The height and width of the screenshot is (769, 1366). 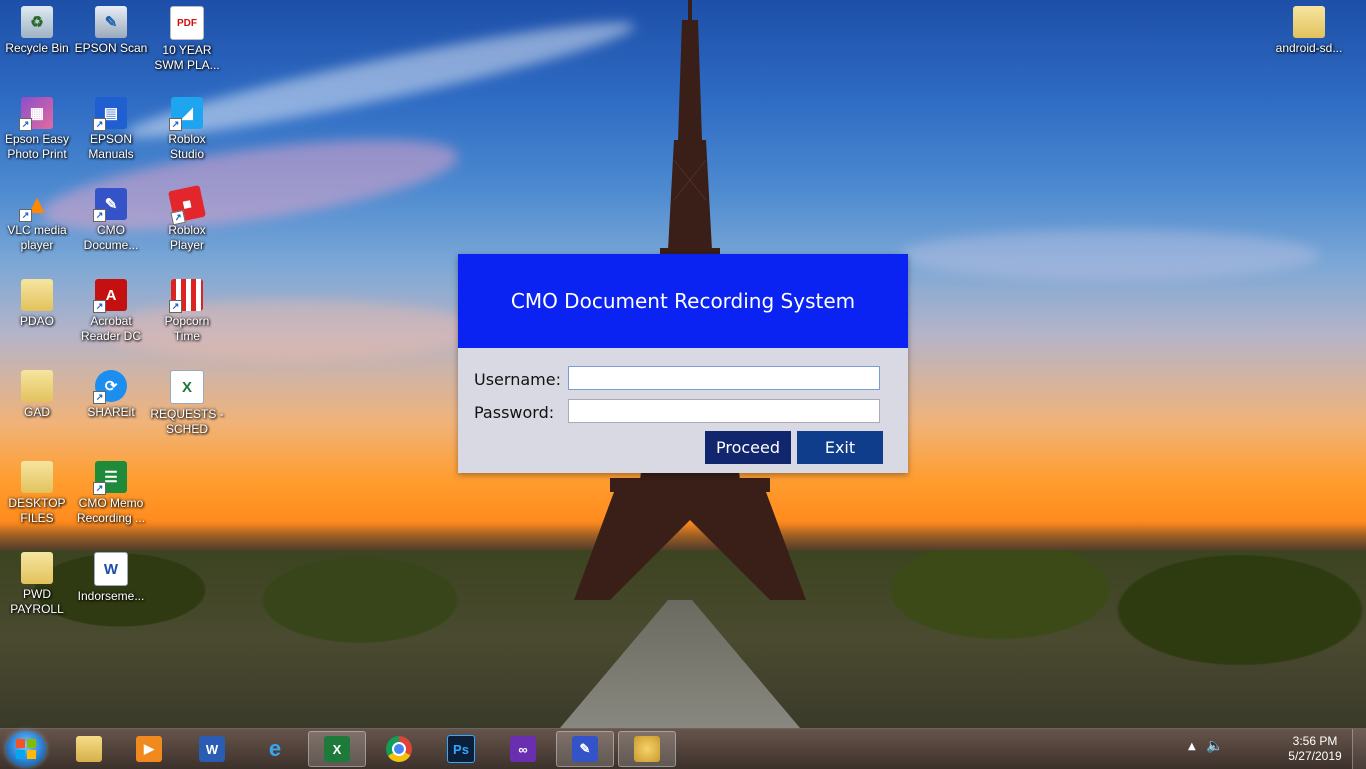 I want to click on desktop-icon-epson-easy-photo-print: ▦ ↗ Epson Easy Photo Print, so click(x=37, y=127).